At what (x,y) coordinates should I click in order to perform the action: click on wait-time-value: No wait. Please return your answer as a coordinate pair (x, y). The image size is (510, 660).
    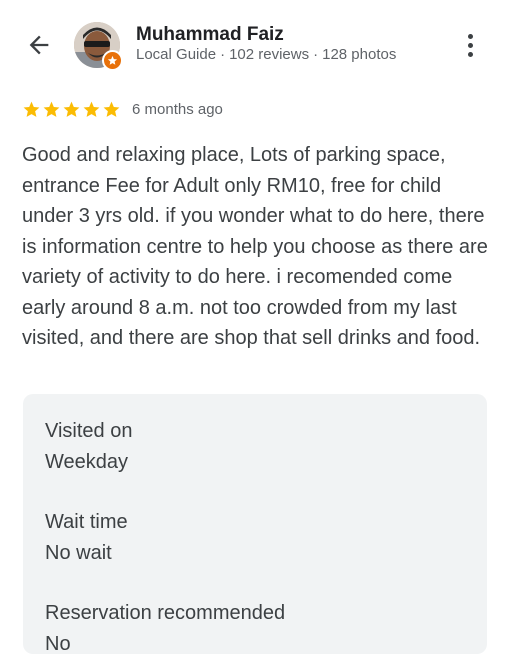
    Looking at the image, I should click on (78, 553).